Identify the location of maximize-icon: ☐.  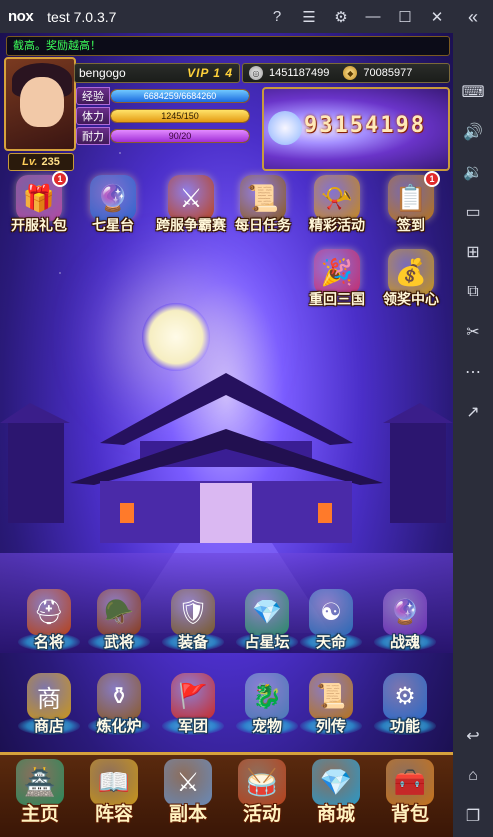
(405, 16).